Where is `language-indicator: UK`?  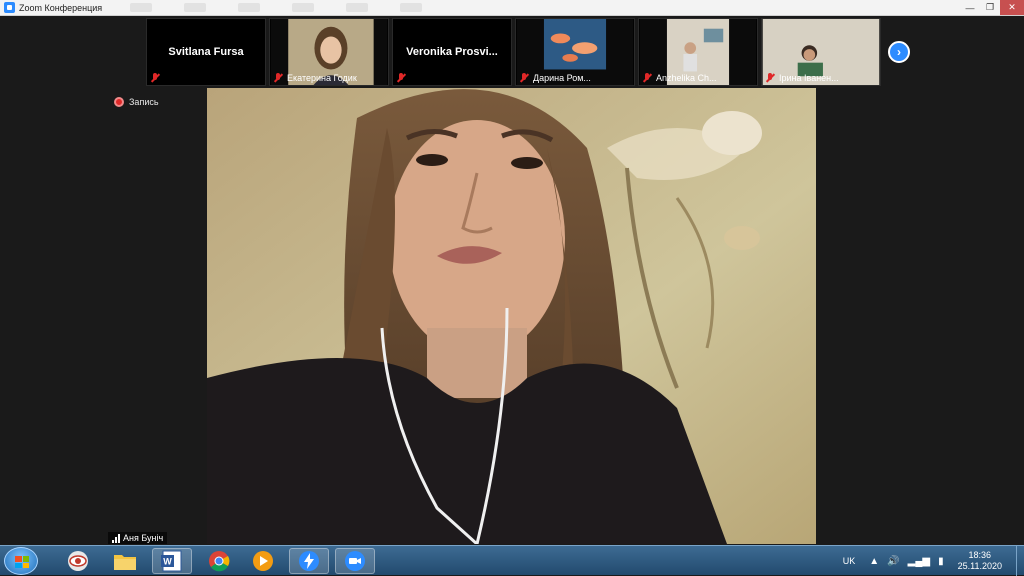
language-indicator: UK is located at coordinates (849, 561).